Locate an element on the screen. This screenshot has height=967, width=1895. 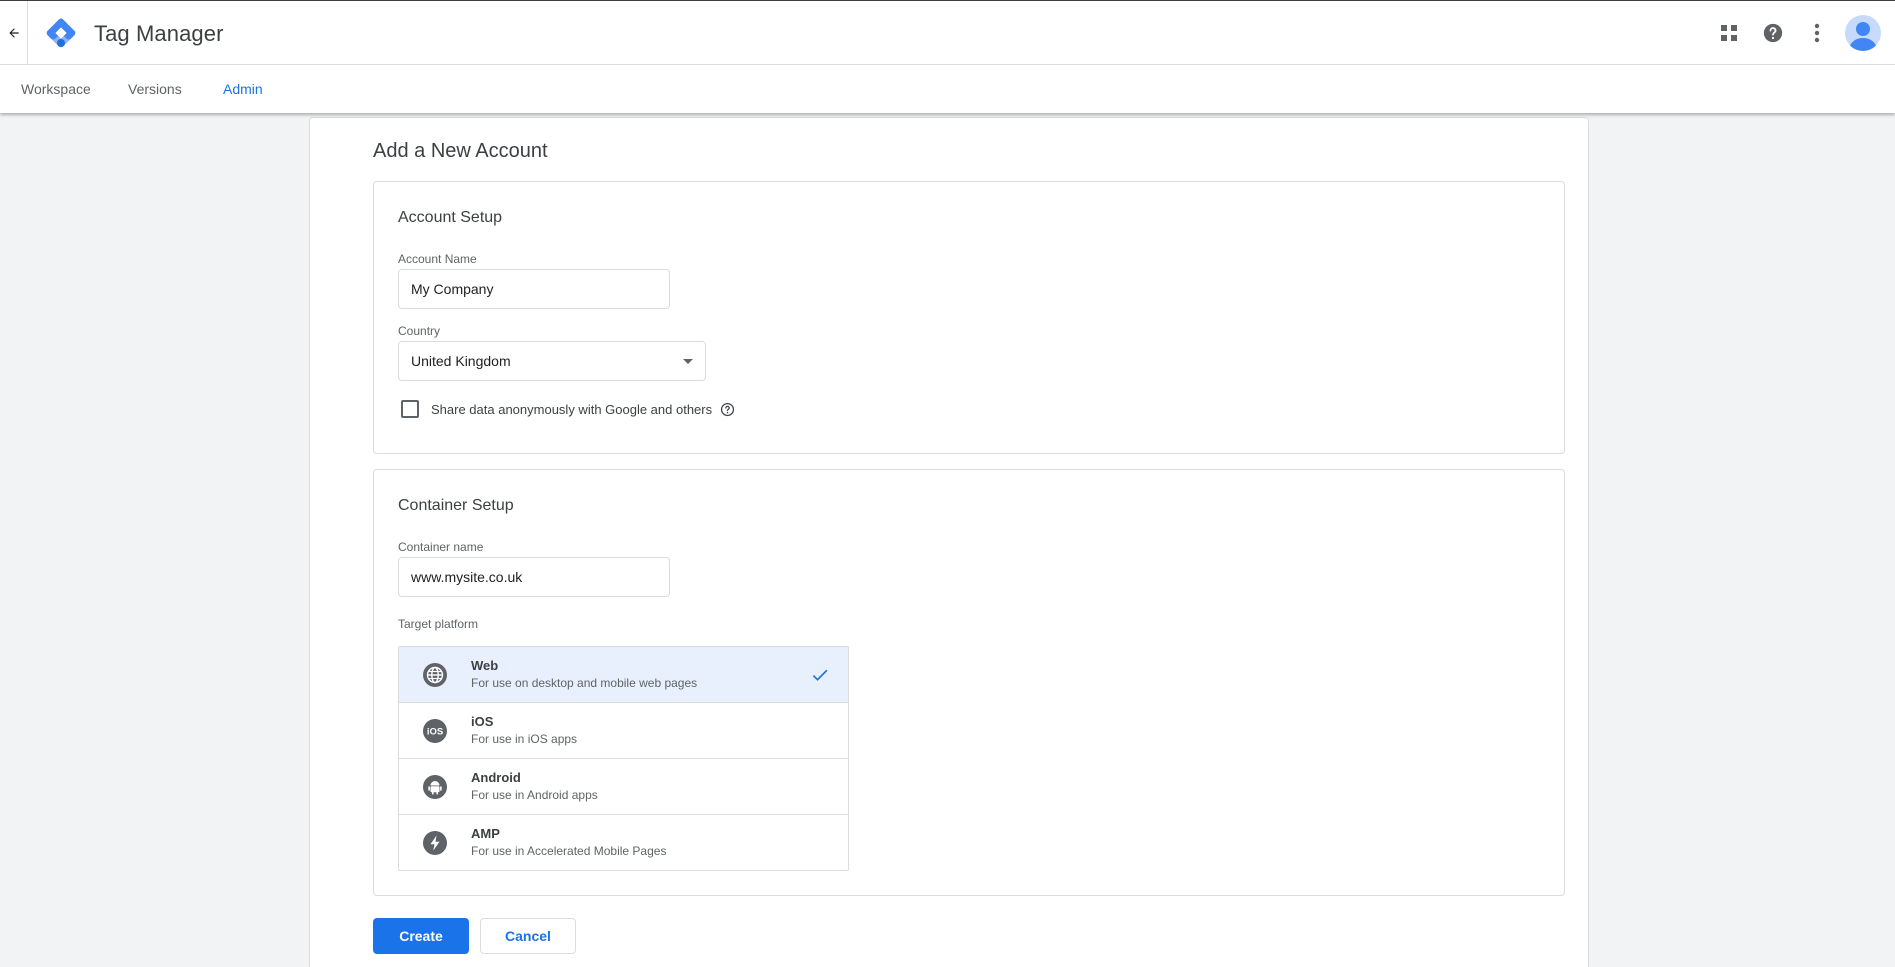
account-avatar is located at coordinates (1863, 33).